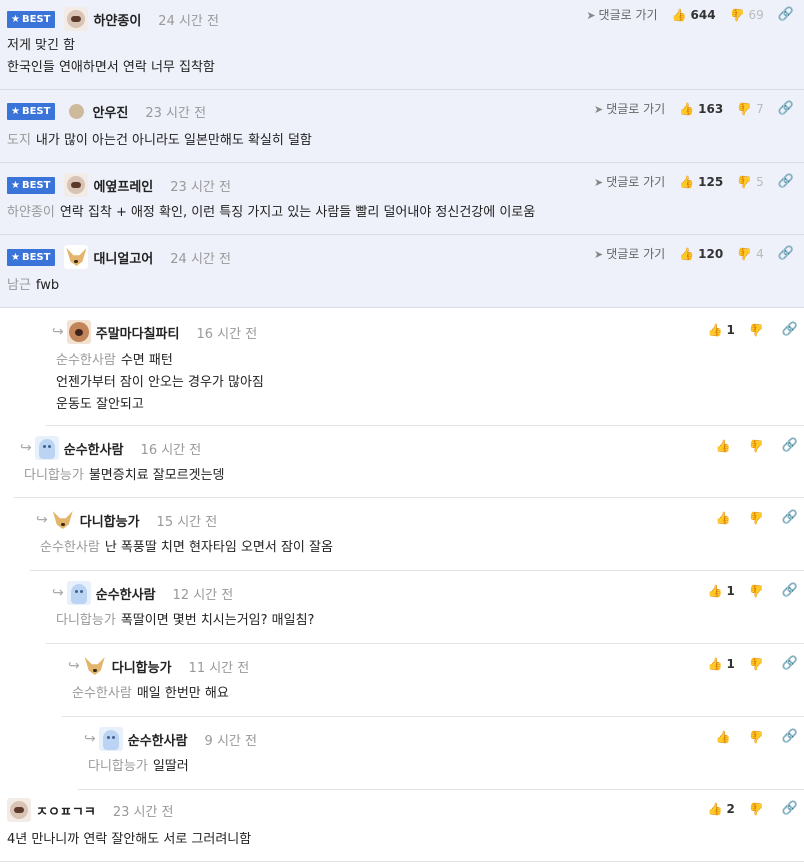  I want to click on upvote-button: 👍 125, so click(701, 182).